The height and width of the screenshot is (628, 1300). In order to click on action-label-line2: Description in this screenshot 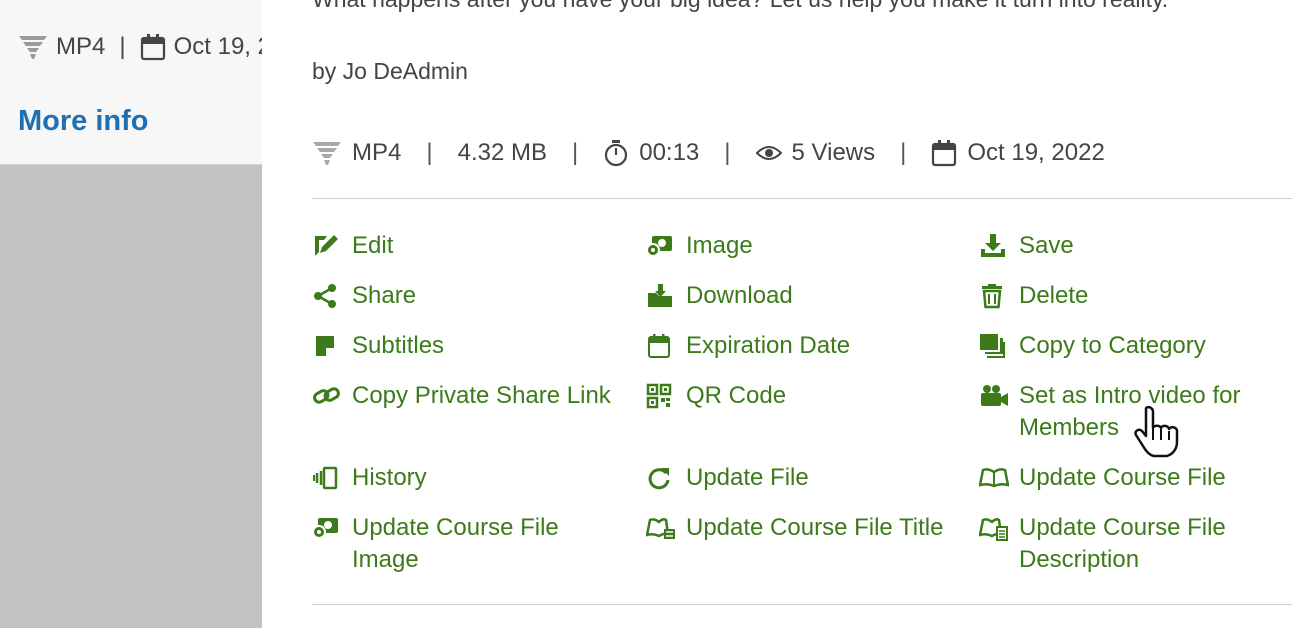, I will do `click(1079, 559)`.